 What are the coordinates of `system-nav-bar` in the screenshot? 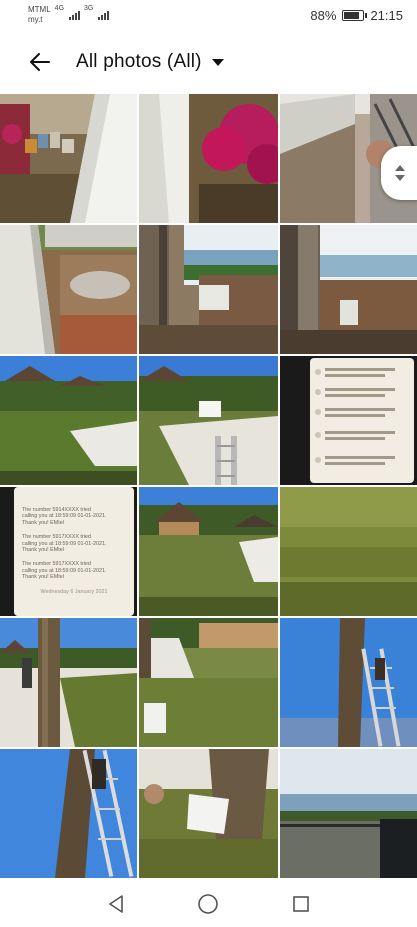 It's located at (208, 903).